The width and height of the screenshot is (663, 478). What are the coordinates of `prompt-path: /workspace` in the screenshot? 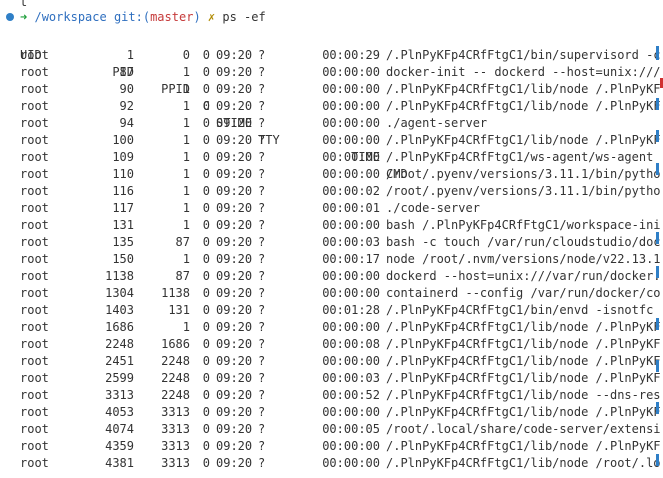 It's located at (70, 17).